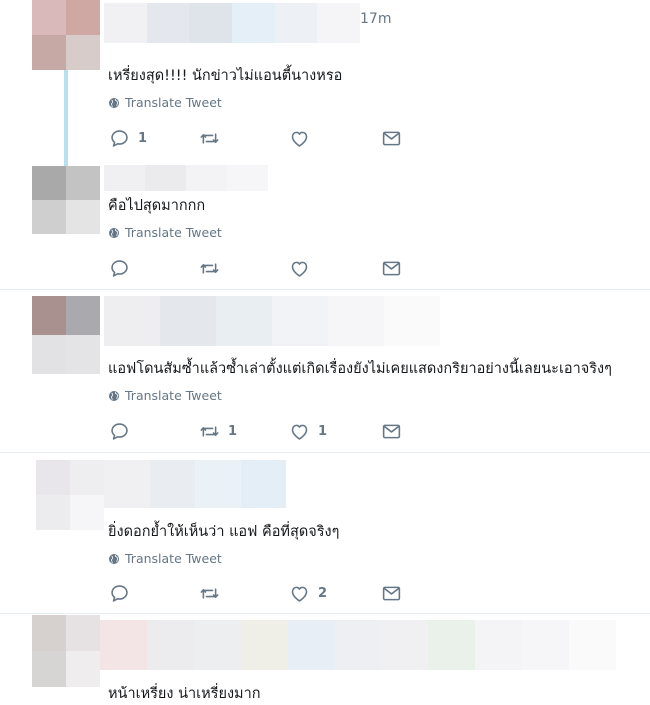  I want to click on like-button: 1, so click(308, 431).